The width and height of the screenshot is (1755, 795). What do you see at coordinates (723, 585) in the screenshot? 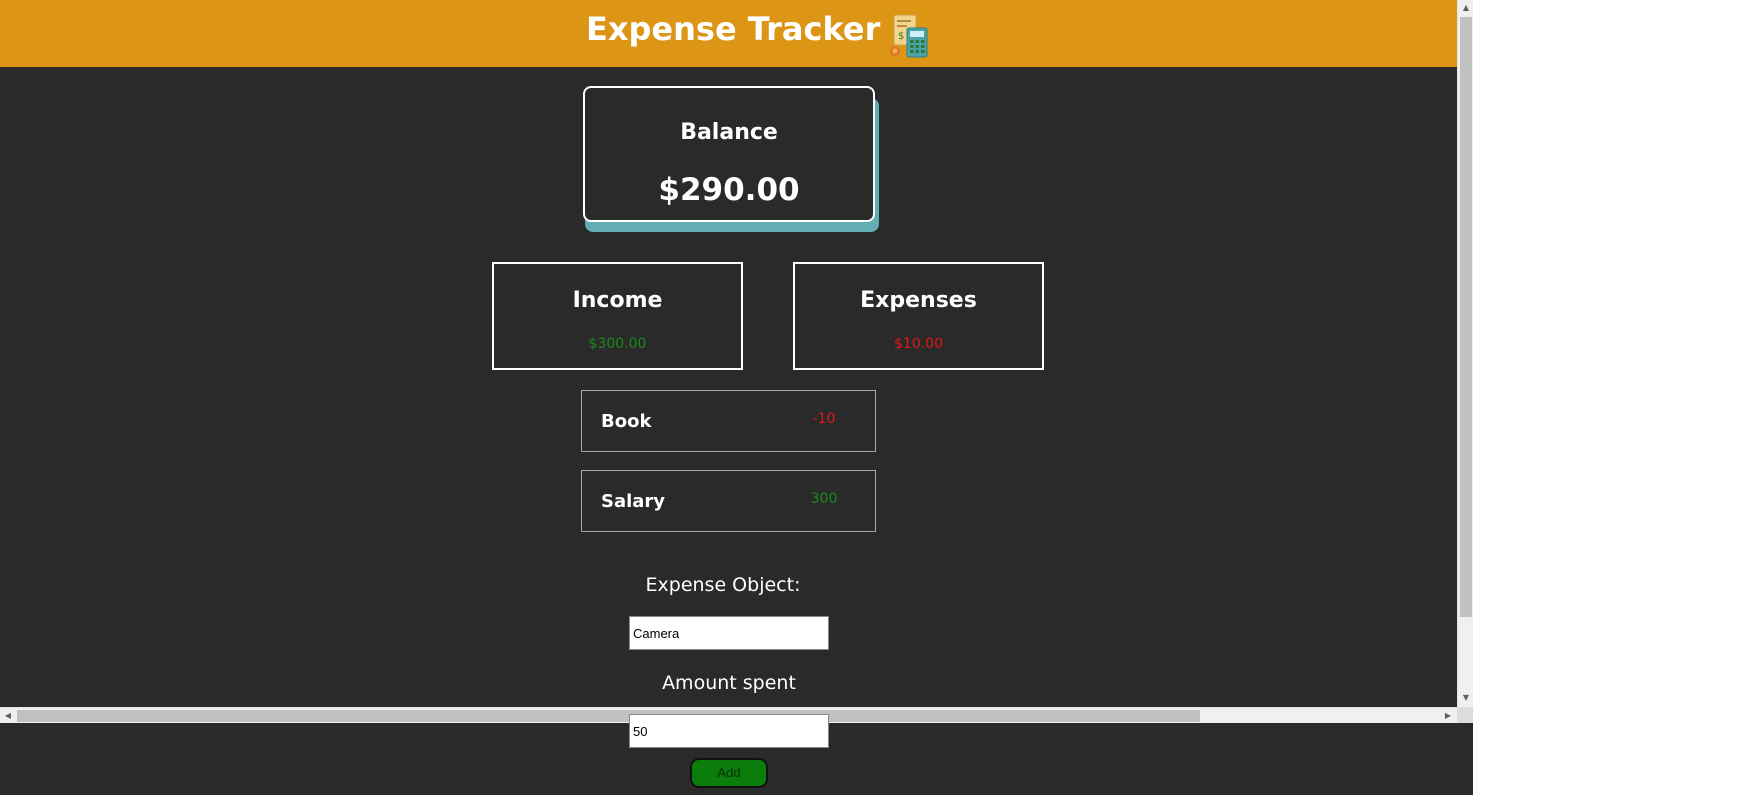
I see `expense-object-label: Expense Object:` at bounding box center [723, 585].